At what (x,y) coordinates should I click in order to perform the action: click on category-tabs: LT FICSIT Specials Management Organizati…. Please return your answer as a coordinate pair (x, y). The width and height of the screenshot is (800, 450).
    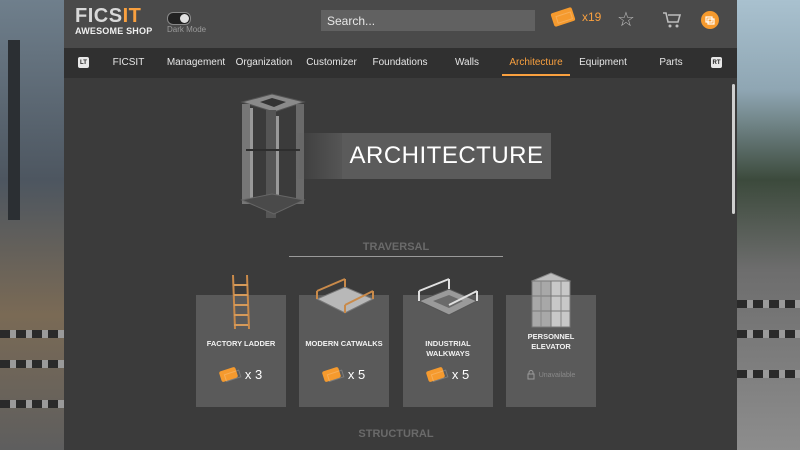
    Looking at the image, I should click on (400, 73).